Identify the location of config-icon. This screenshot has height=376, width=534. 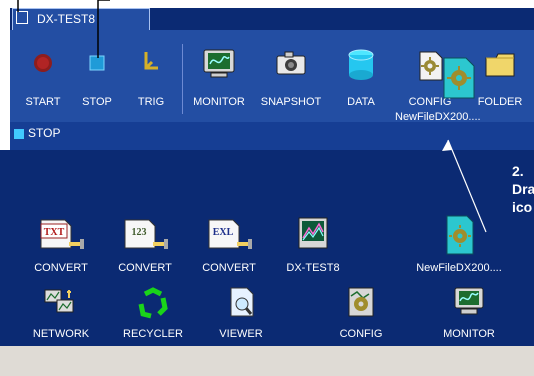
(361, 302).